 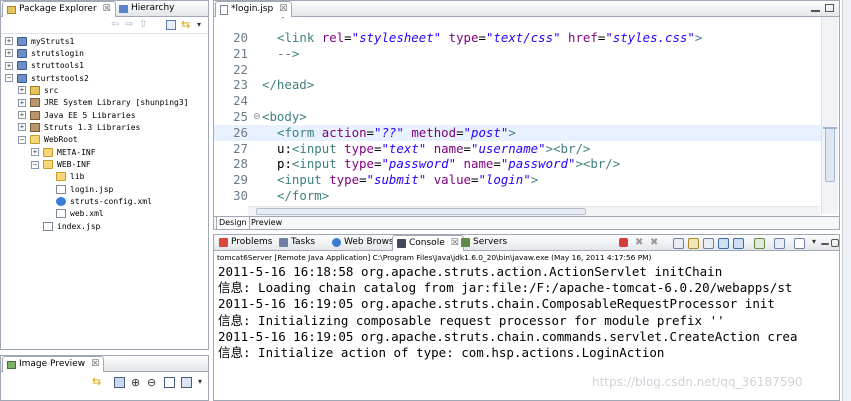 What do you see at coordinates (48, 165) in the screenshot?
I see `tree-item: − WEB-INF` at bounding box center [48, 165].